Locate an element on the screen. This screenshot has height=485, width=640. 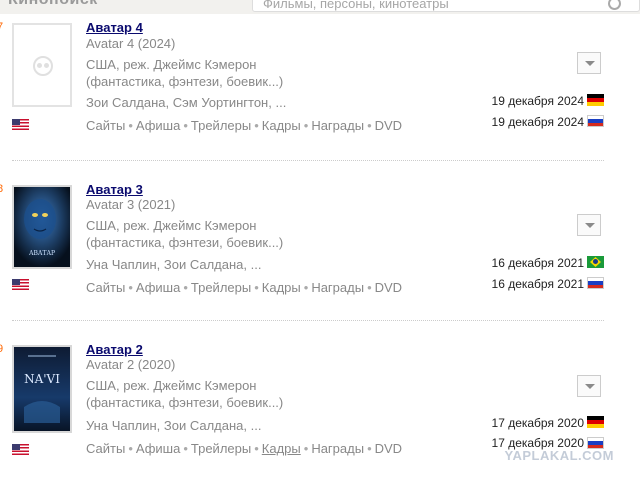
watermark: YAPLAKAL.COM is located at coordinates (559, 455).